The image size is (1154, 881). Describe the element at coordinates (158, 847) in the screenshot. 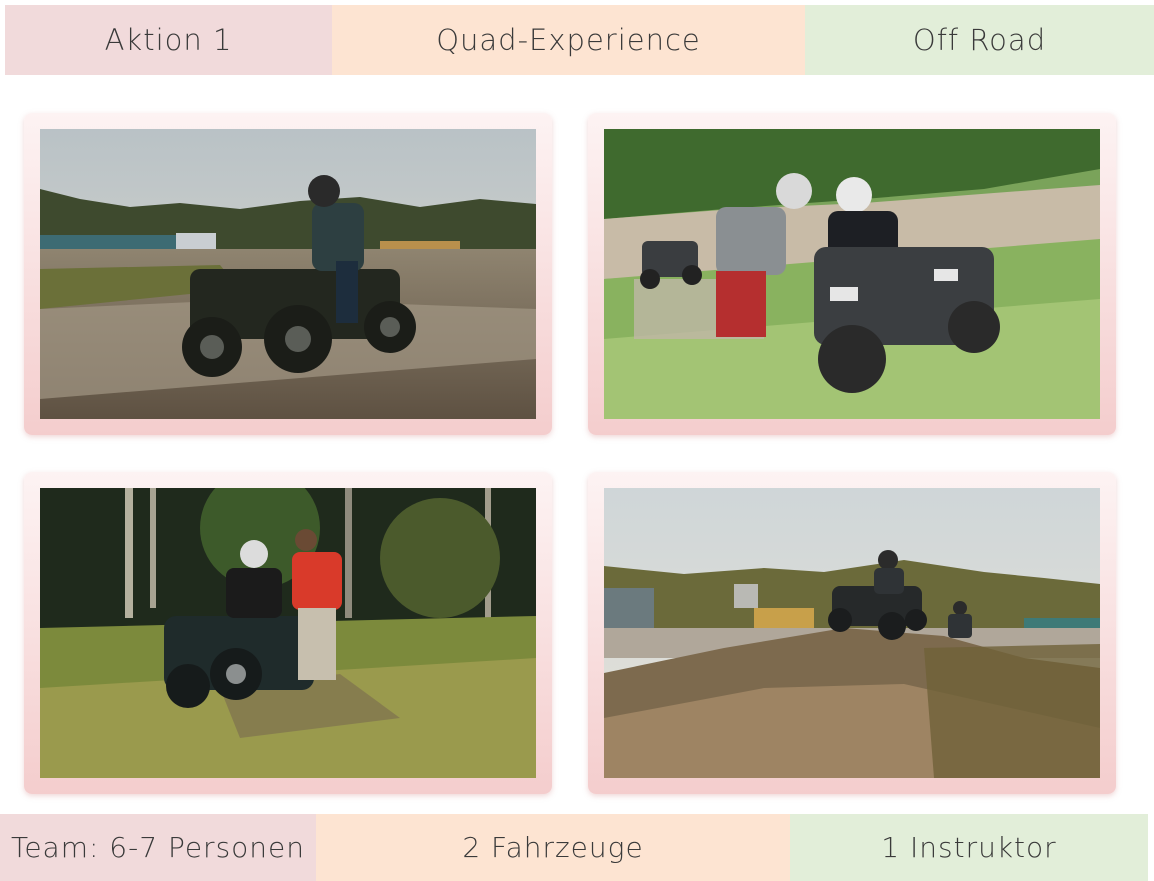

I see `team-size-label: Team: 6-7 Personen` at that location.